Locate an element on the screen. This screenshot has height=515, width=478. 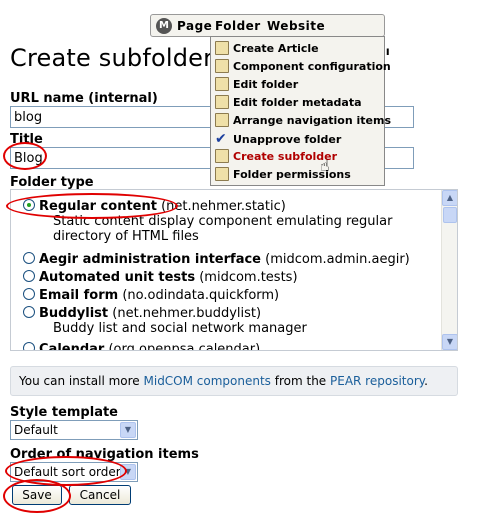
scroll-thumb is located at coordinates (450, 215).